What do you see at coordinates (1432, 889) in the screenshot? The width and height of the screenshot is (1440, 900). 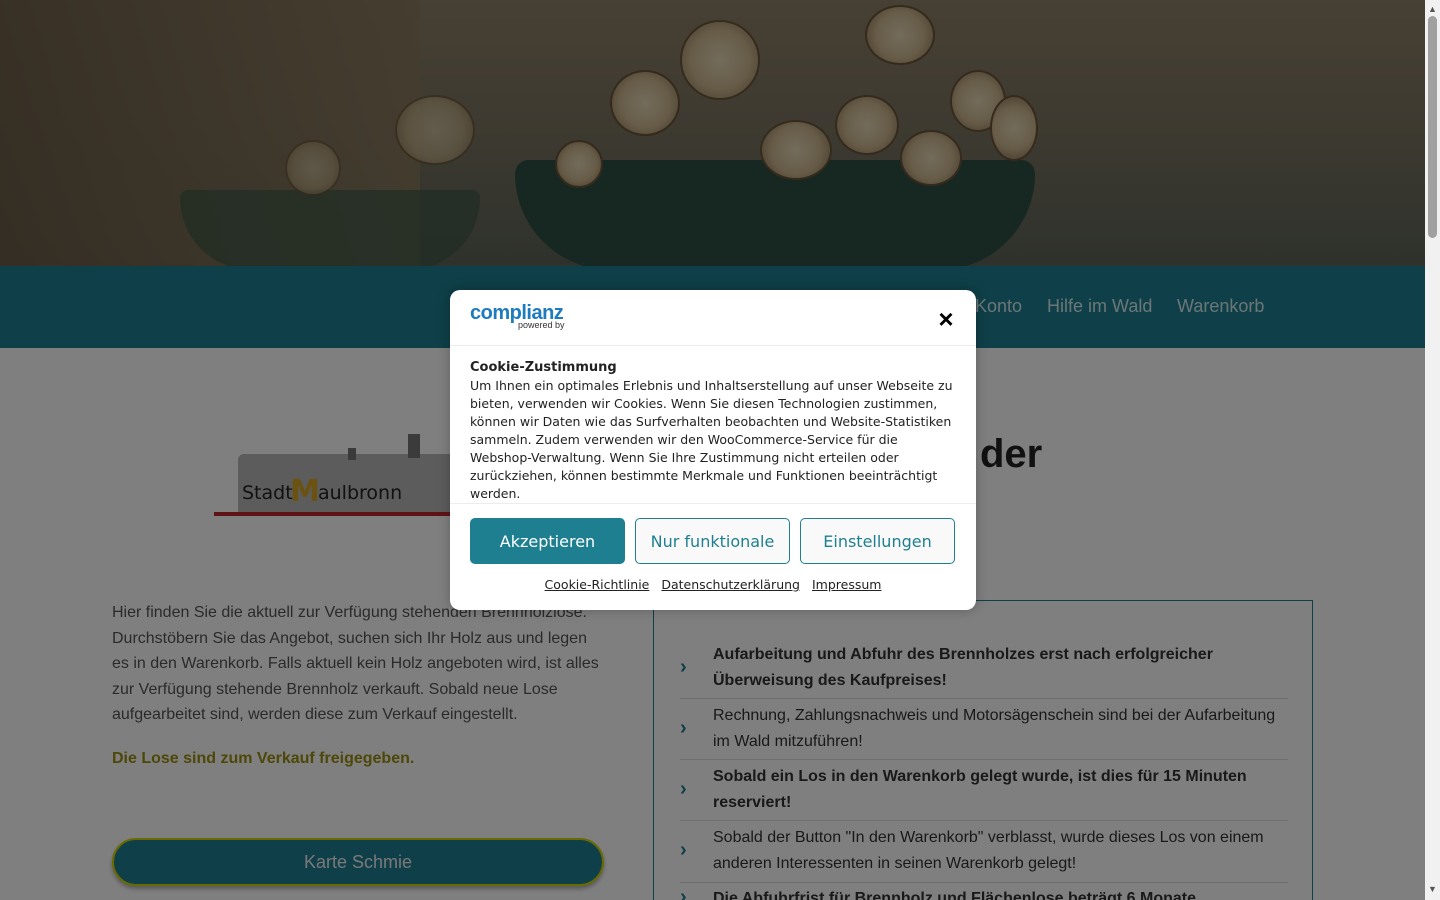 I see `scroll-down-arrow-icon: ▼` at bounding box center [1432, 889].